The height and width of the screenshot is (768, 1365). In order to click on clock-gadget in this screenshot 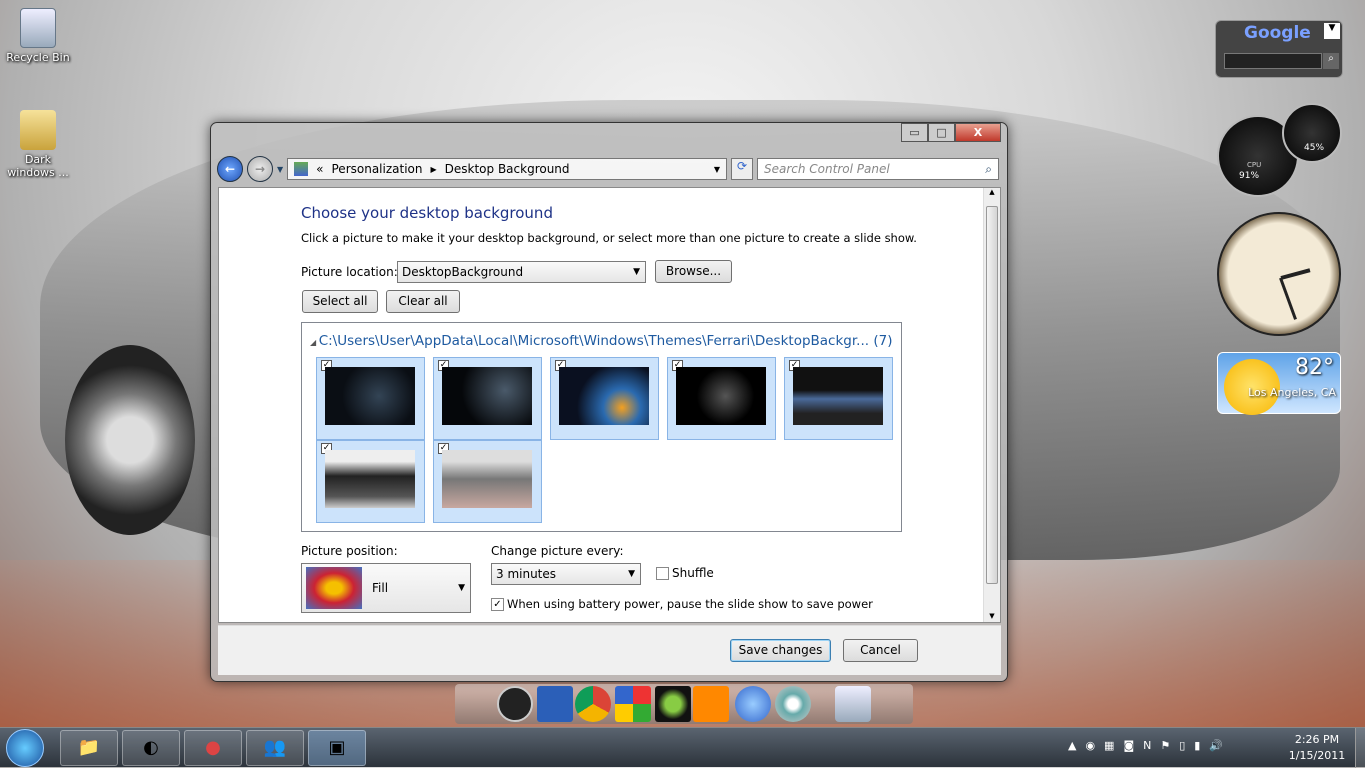, I will do `click(1279, 274)`.